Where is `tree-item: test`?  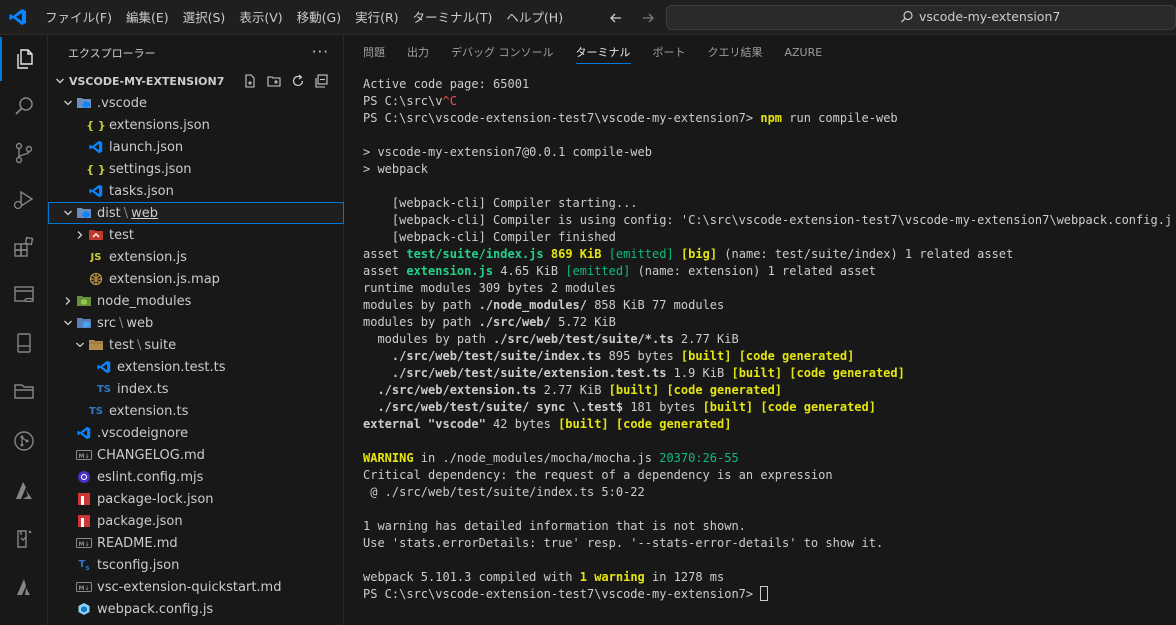
tree-item: test is located at coordinates (196, 235).